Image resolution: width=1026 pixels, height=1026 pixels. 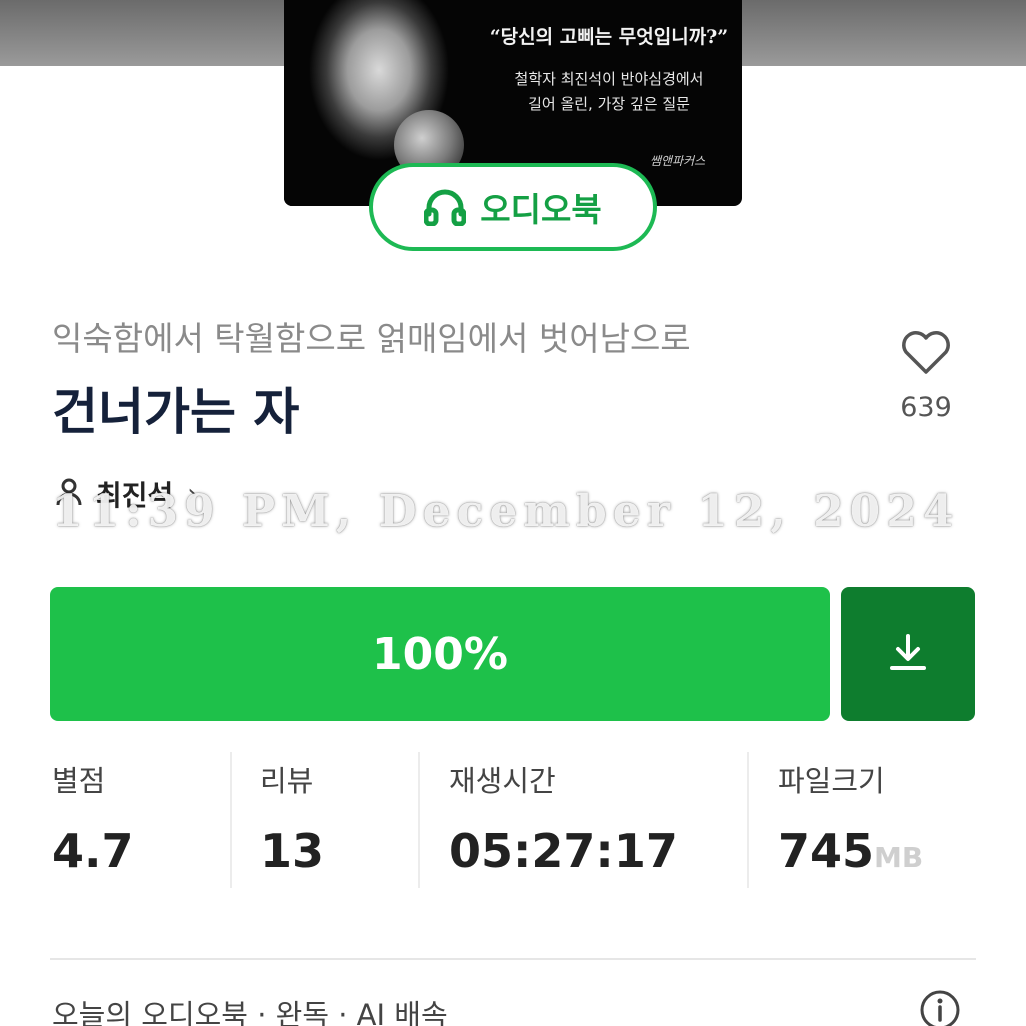 What do you see at coordinates (563, 851) in the screenshot?
I see `stat-duration-value: 05:27:17` at bounding box center [563, 851].